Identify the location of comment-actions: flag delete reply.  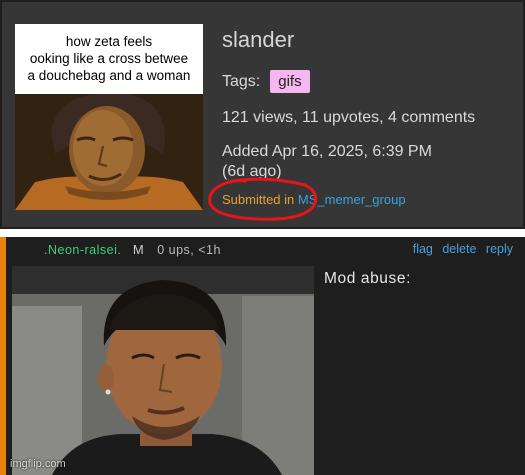
(460, 249).